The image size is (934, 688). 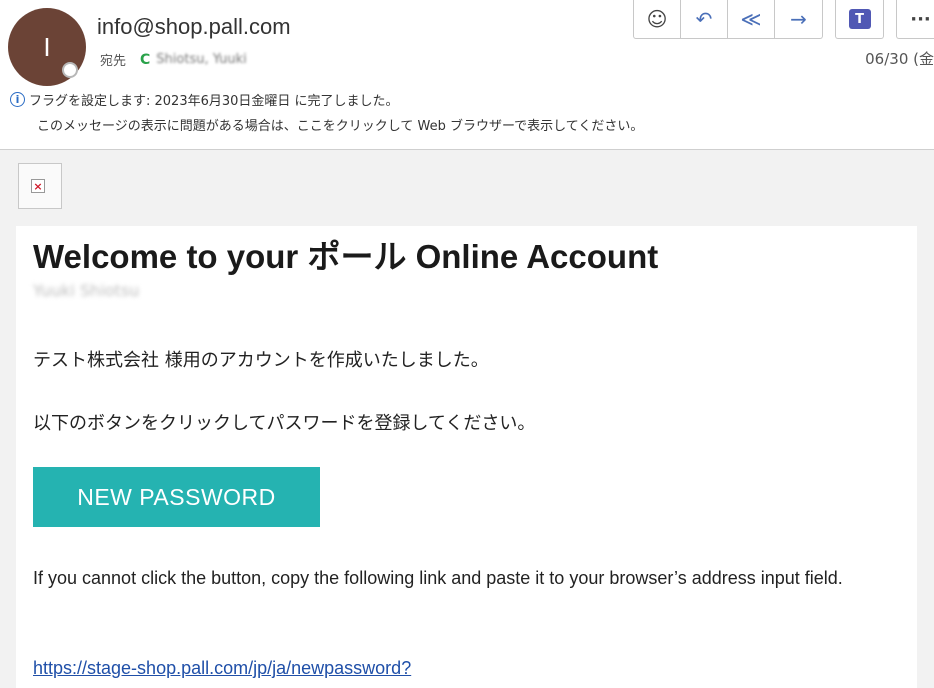 I want to click on to-label: 宛先, so click(x=113, y=61).